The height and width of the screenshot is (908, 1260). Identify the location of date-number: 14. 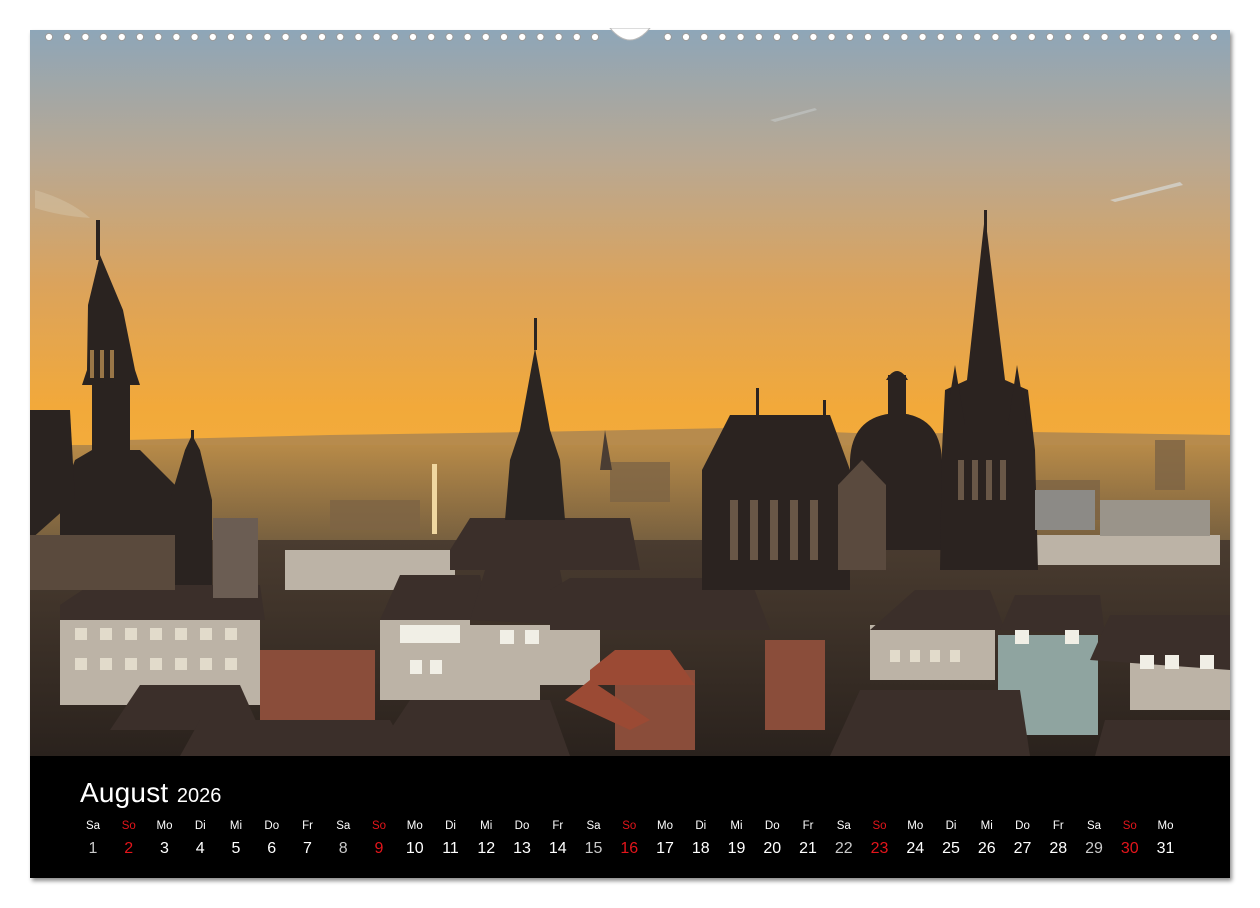
(557, 848).